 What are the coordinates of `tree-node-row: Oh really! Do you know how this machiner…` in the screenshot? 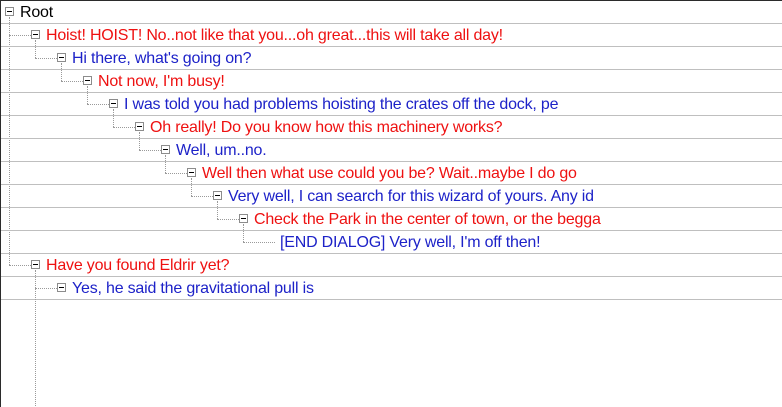 It's located at (391, 127).